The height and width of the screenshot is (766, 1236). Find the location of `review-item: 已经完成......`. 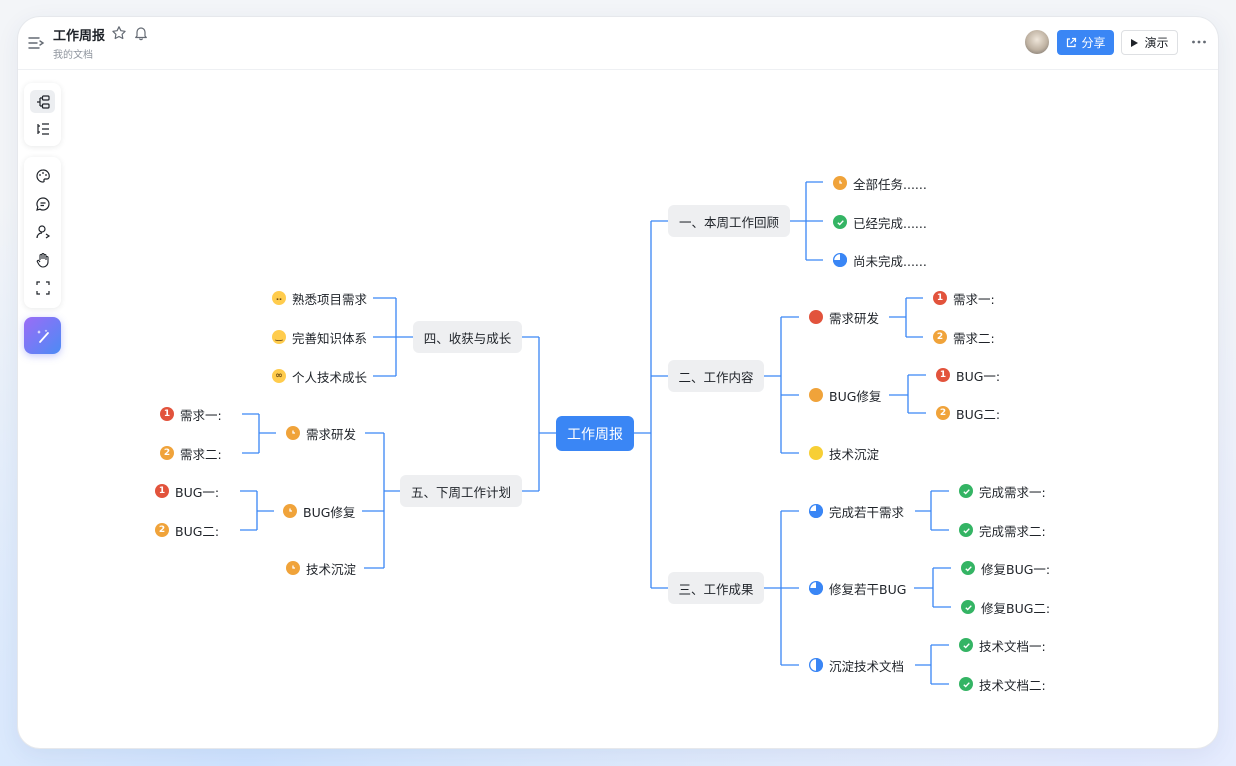

review-item: 已经完成...... is located at coordinates (880, 222).